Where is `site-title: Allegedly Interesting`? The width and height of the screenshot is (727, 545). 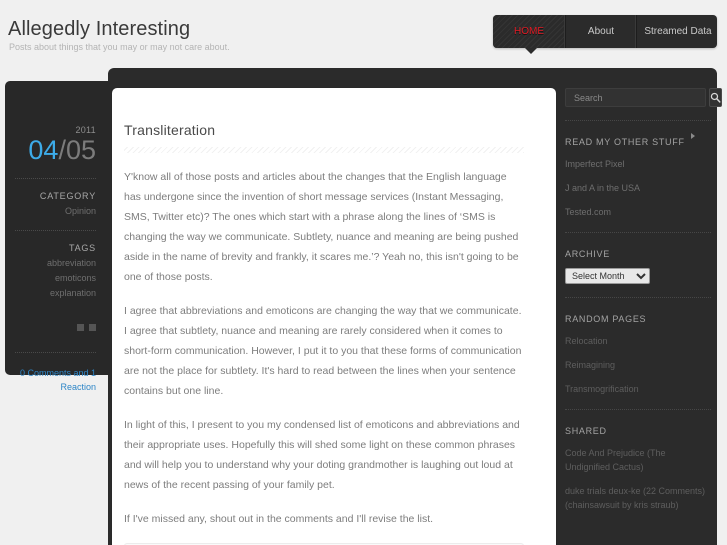
site-title: Allegedly Interesting is located at coordinates (99, 29).